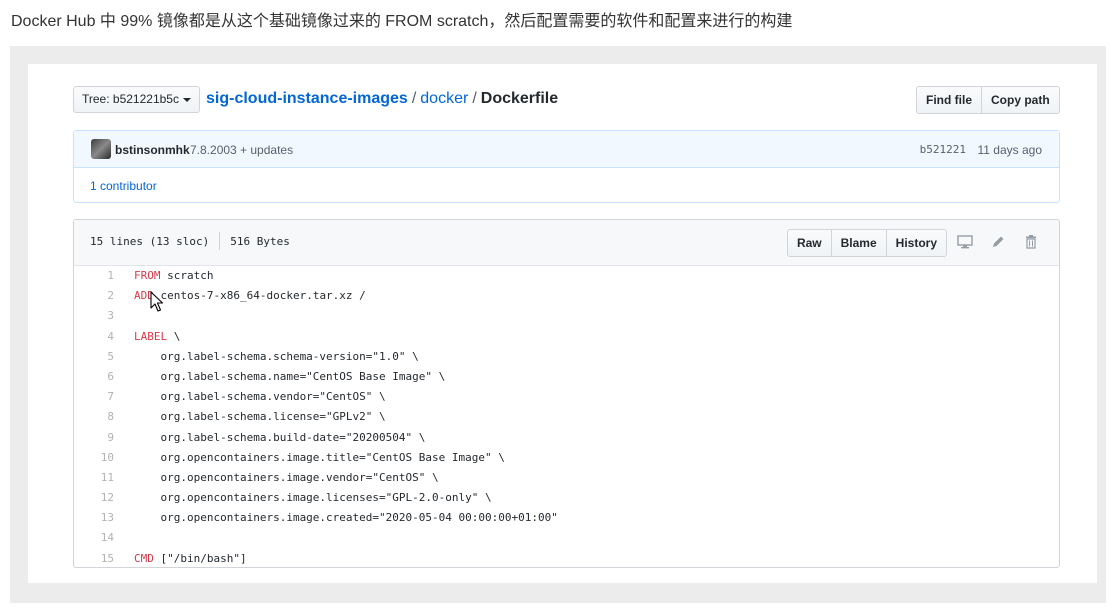  What do you see at coordinates (566, 538) in the screenshot?
I see `code-line: 14` at bounding box center [566, 538].